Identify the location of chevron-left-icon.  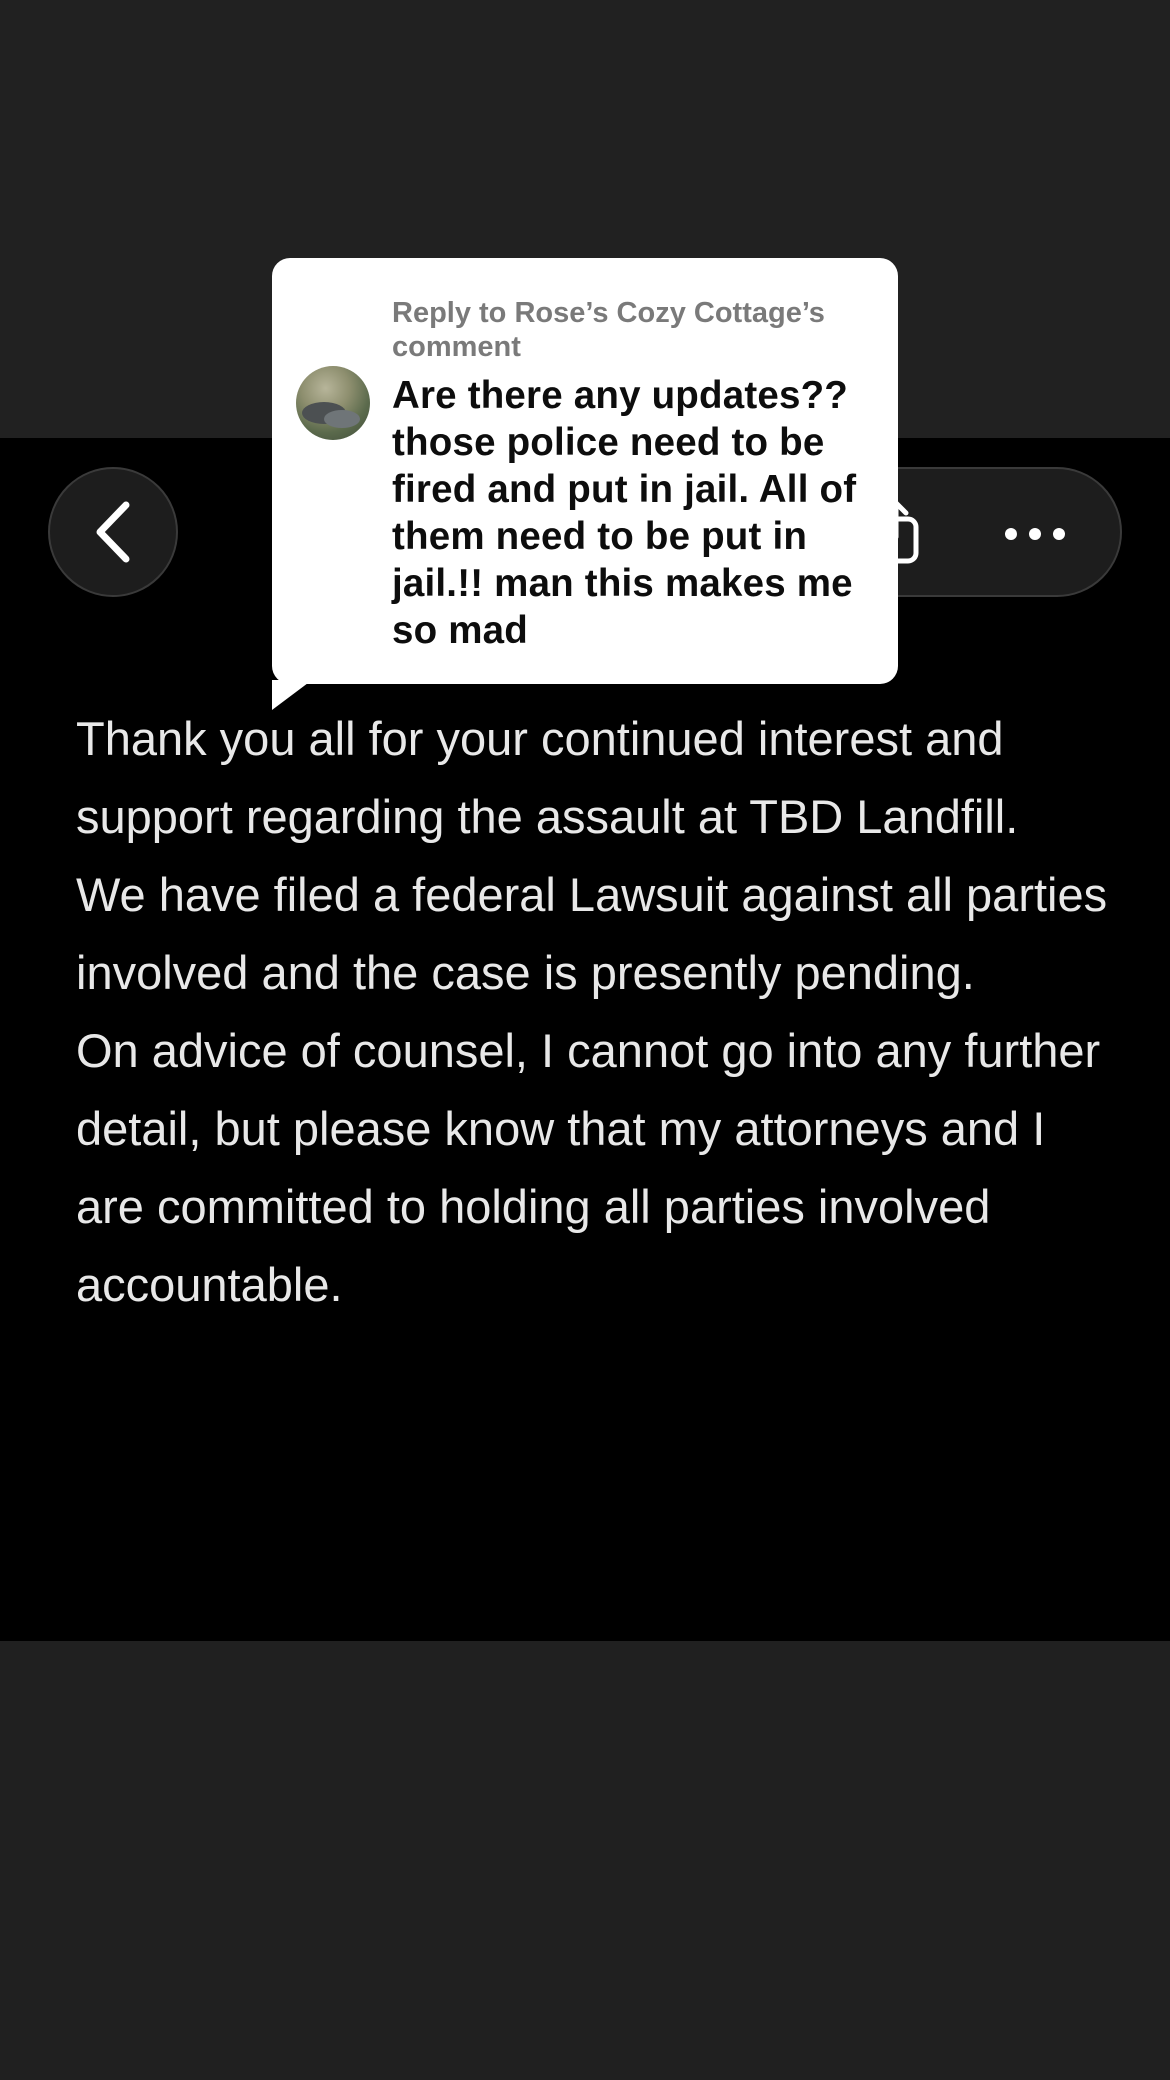
(113, 532).